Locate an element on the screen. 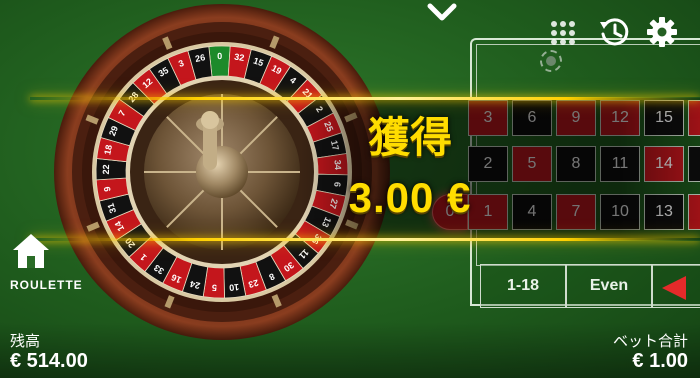 The width and height of the screenshot is (700, 378). wheel-pocket-number: 32 is located at coordinates (239, 57).